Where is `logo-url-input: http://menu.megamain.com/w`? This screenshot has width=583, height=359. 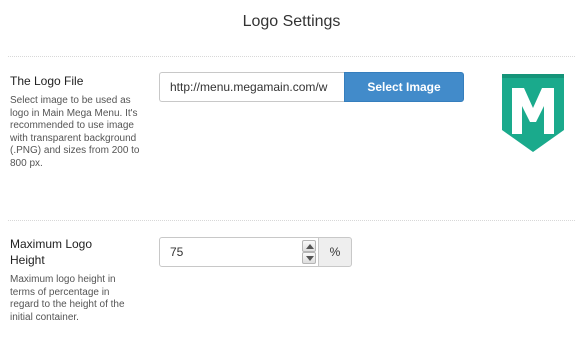 logo-url-input: http://menu.megamain.com/w is located at coordinates (252, 87).